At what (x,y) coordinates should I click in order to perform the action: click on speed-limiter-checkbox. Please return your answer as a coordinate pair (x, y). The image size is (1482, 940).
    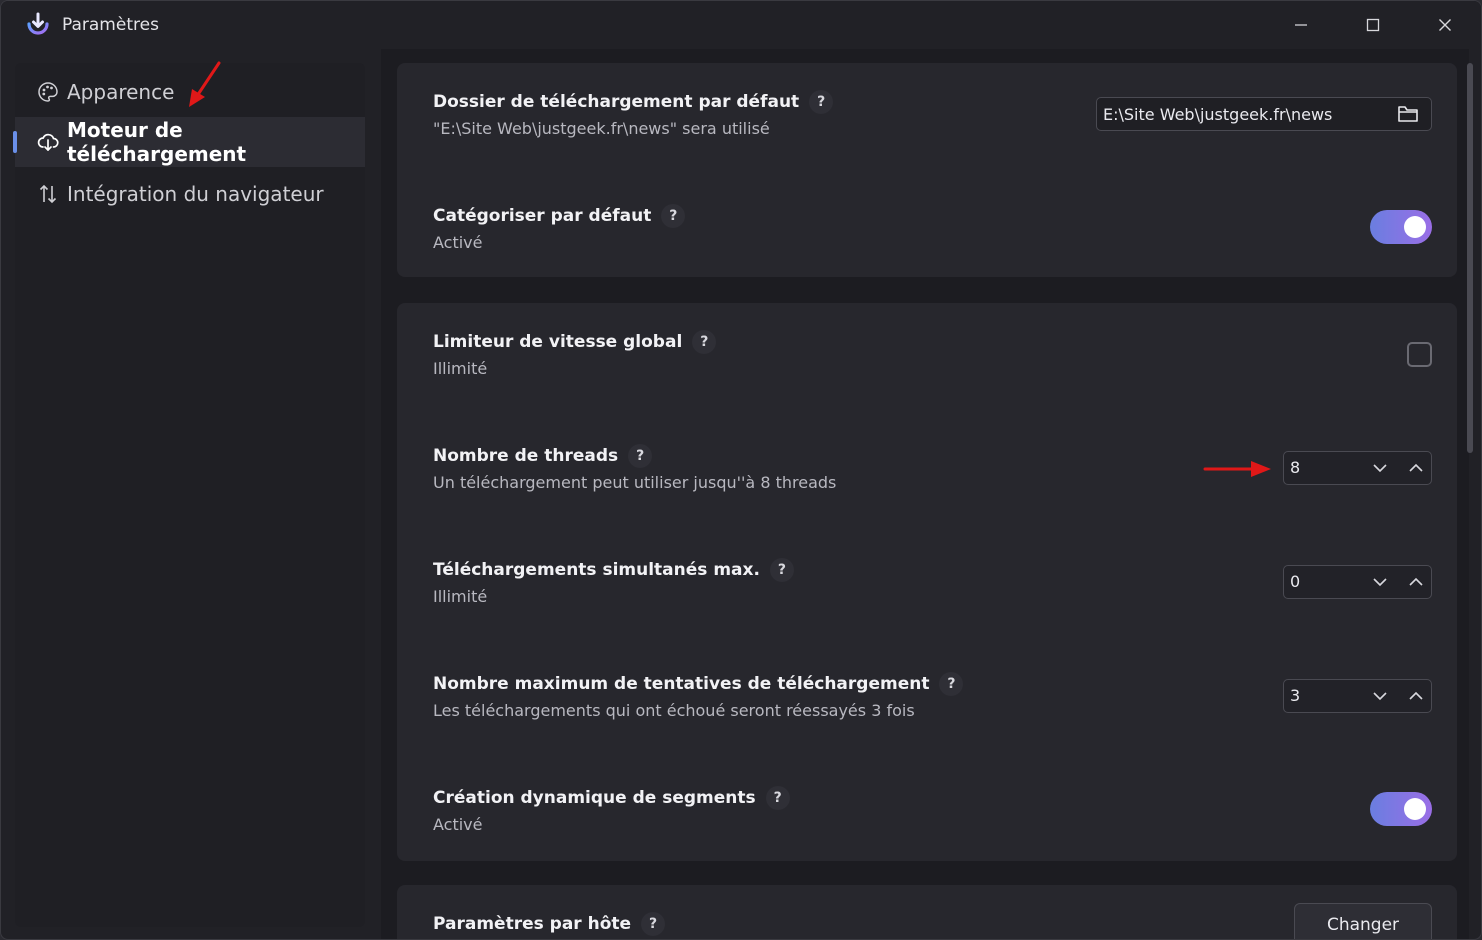
    Looking at the image, I should click on (1419, 354).